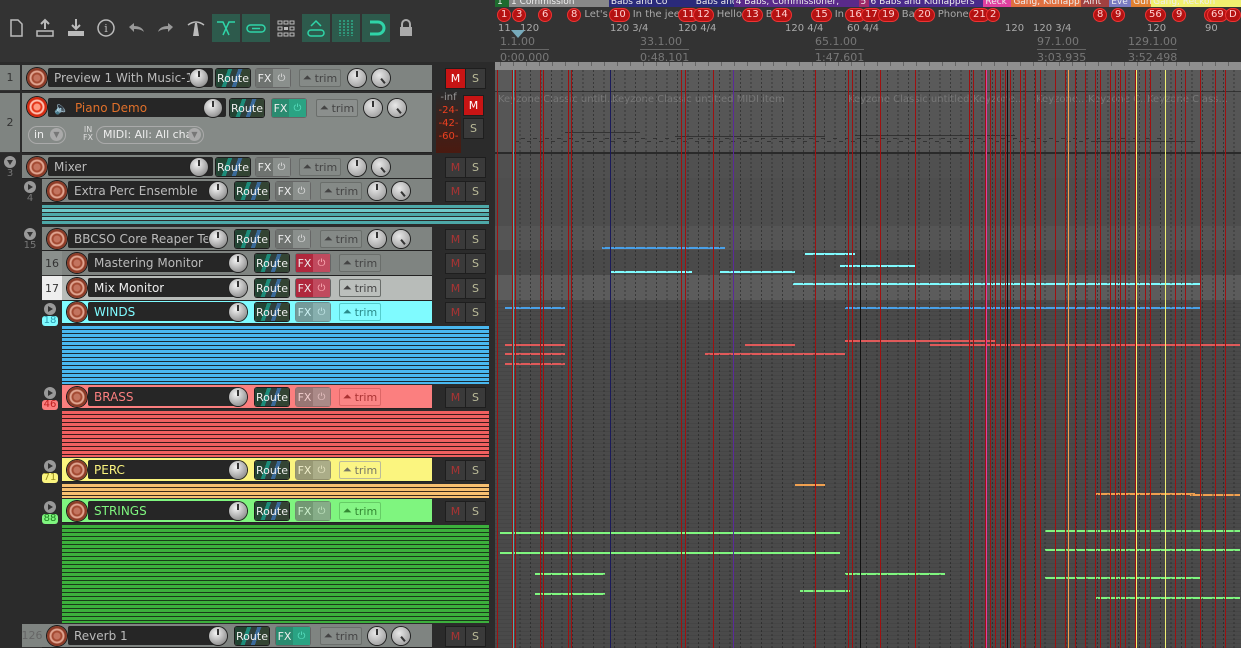 The width and height of the screenshot is (1241, 648). Describe the element at coordinates (247, 203) in the screenshot. I see `track-4-extra-perc: 4 Extra Perc Ensemble Route FX ⏻ ⏶ trim MS` at that location.